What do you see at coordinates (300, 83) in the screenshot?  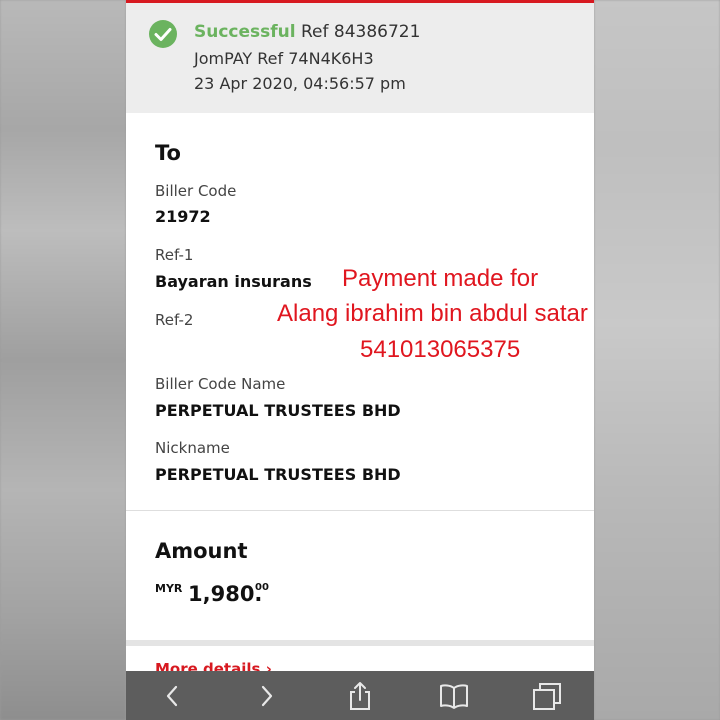 I see `transaction-datetime: 23 Apr 2020, 04:56:57 pm` at bounding box center [300, 83].